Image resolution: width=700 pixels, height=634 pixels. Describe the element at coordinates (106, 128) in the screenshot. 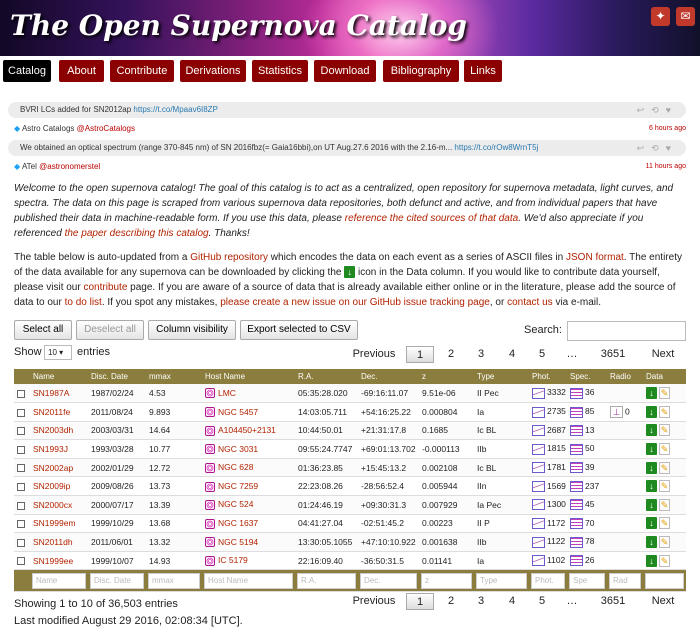

I see `author-handle: @AstroCatalogs` at that location.